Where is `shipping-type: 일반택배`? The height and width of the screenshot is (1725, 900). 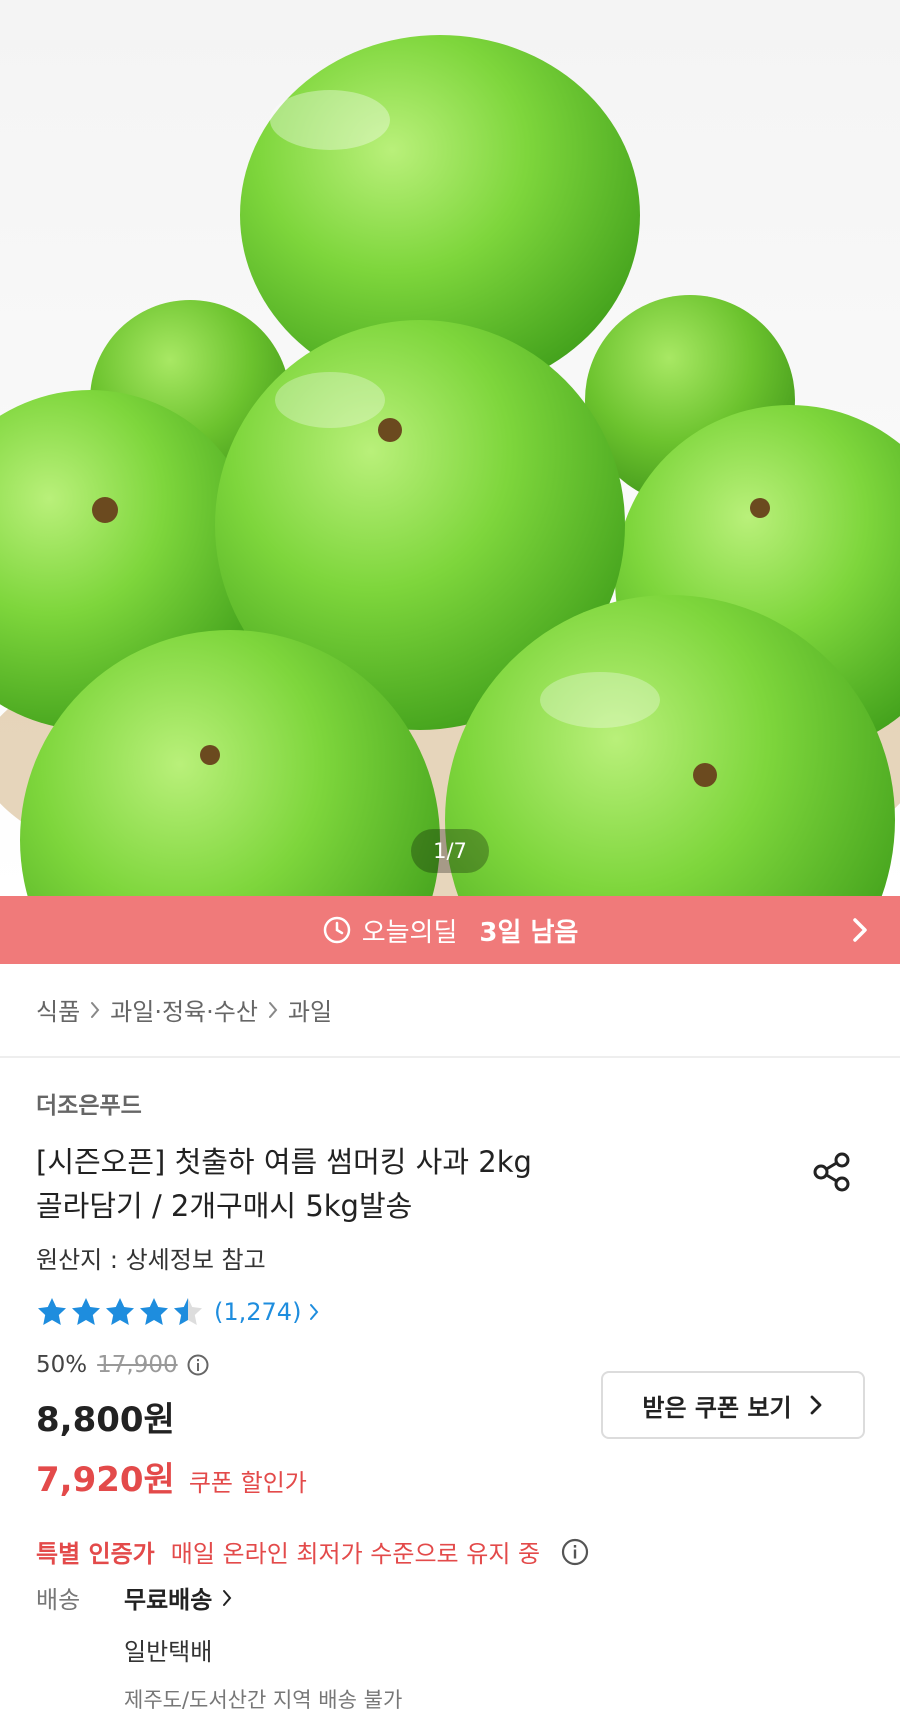 shipping-type: 일반택배 is located at coordinates (168, 1652).